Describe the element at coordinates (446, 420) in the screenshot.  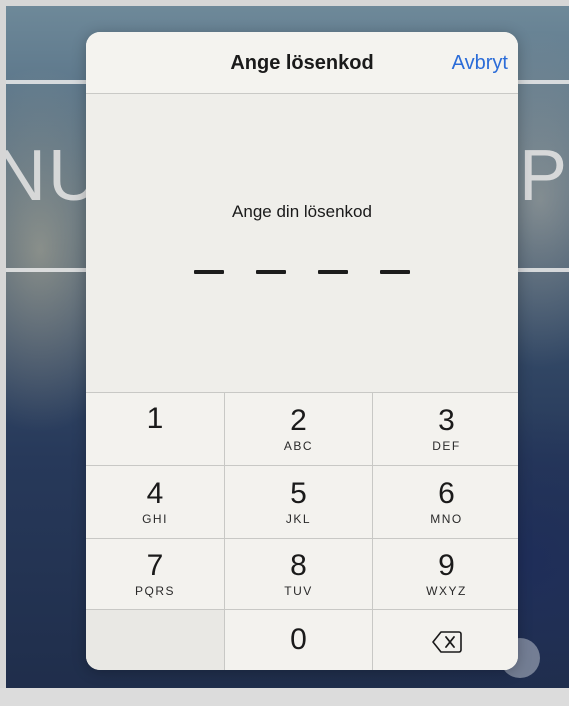
I see `key-digit: 3` at that location.